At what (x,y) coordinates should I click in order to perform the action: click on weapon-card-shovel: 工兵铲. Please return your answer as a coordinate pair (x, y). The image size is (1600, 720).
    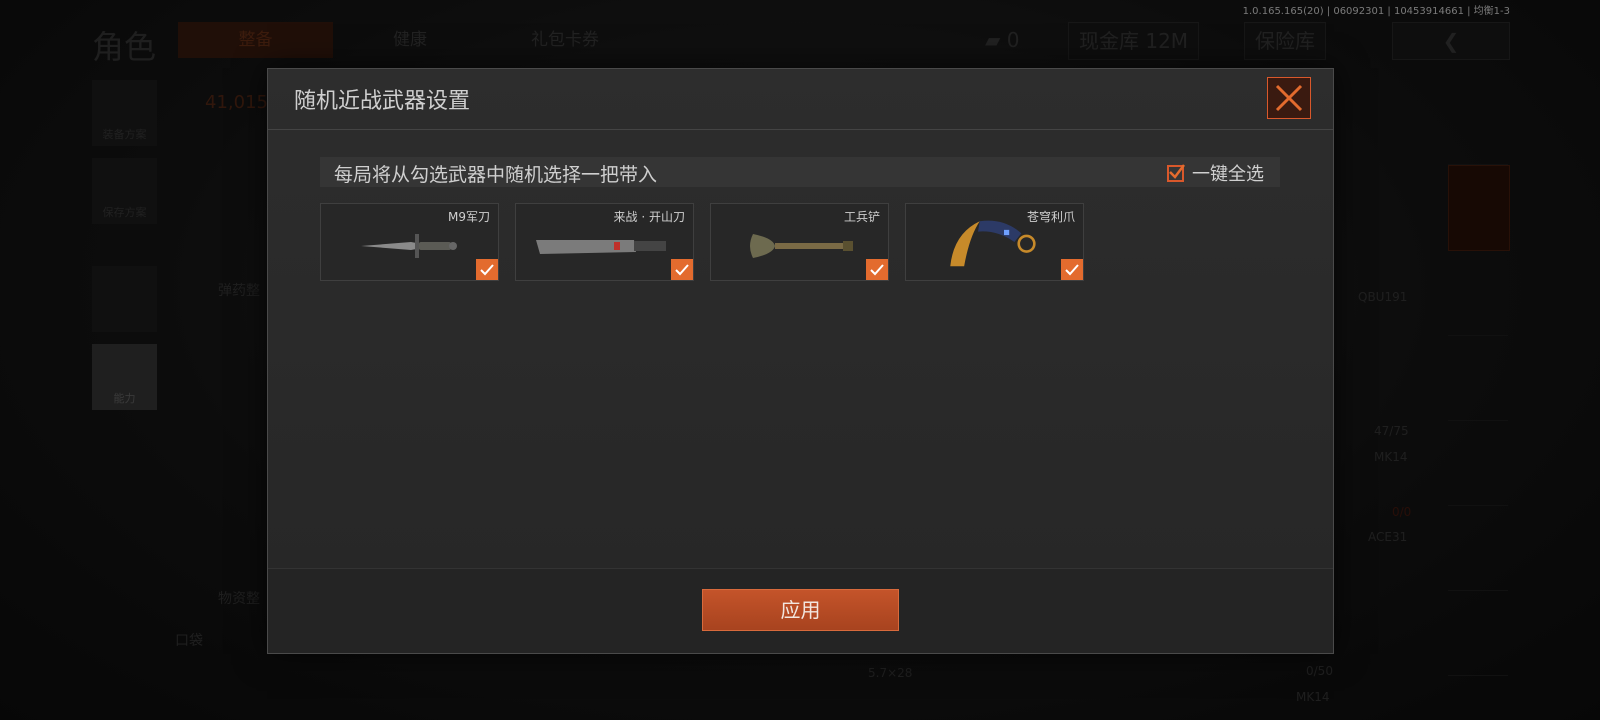
    Looking at the image, I should click on (799, 242).